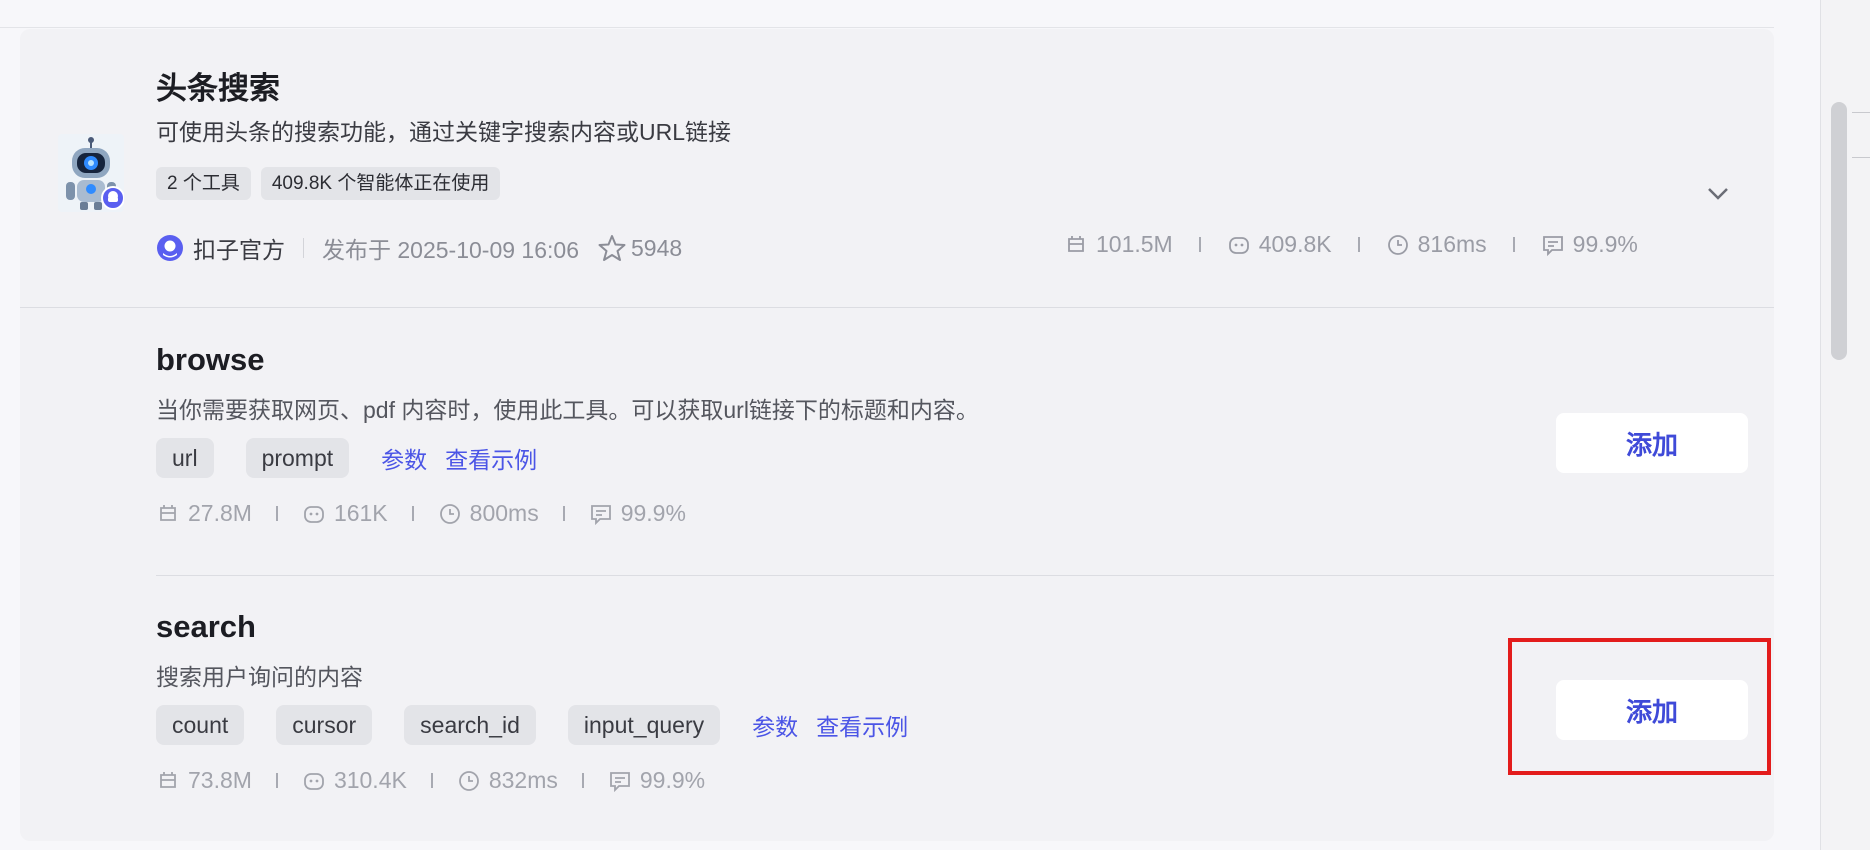  Describe the element at coordinates (324, 725) in the screenshot. I see `param-chip: cursor` at that location.